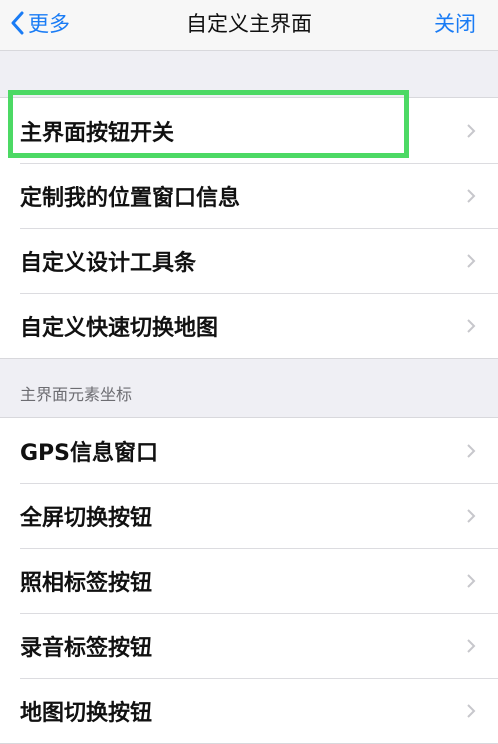 This screenshot has width=498, height=744. Describe the element at coordinates (86, 648) in the screenshot. I see `row-label: 录音标签按钮` at that location.